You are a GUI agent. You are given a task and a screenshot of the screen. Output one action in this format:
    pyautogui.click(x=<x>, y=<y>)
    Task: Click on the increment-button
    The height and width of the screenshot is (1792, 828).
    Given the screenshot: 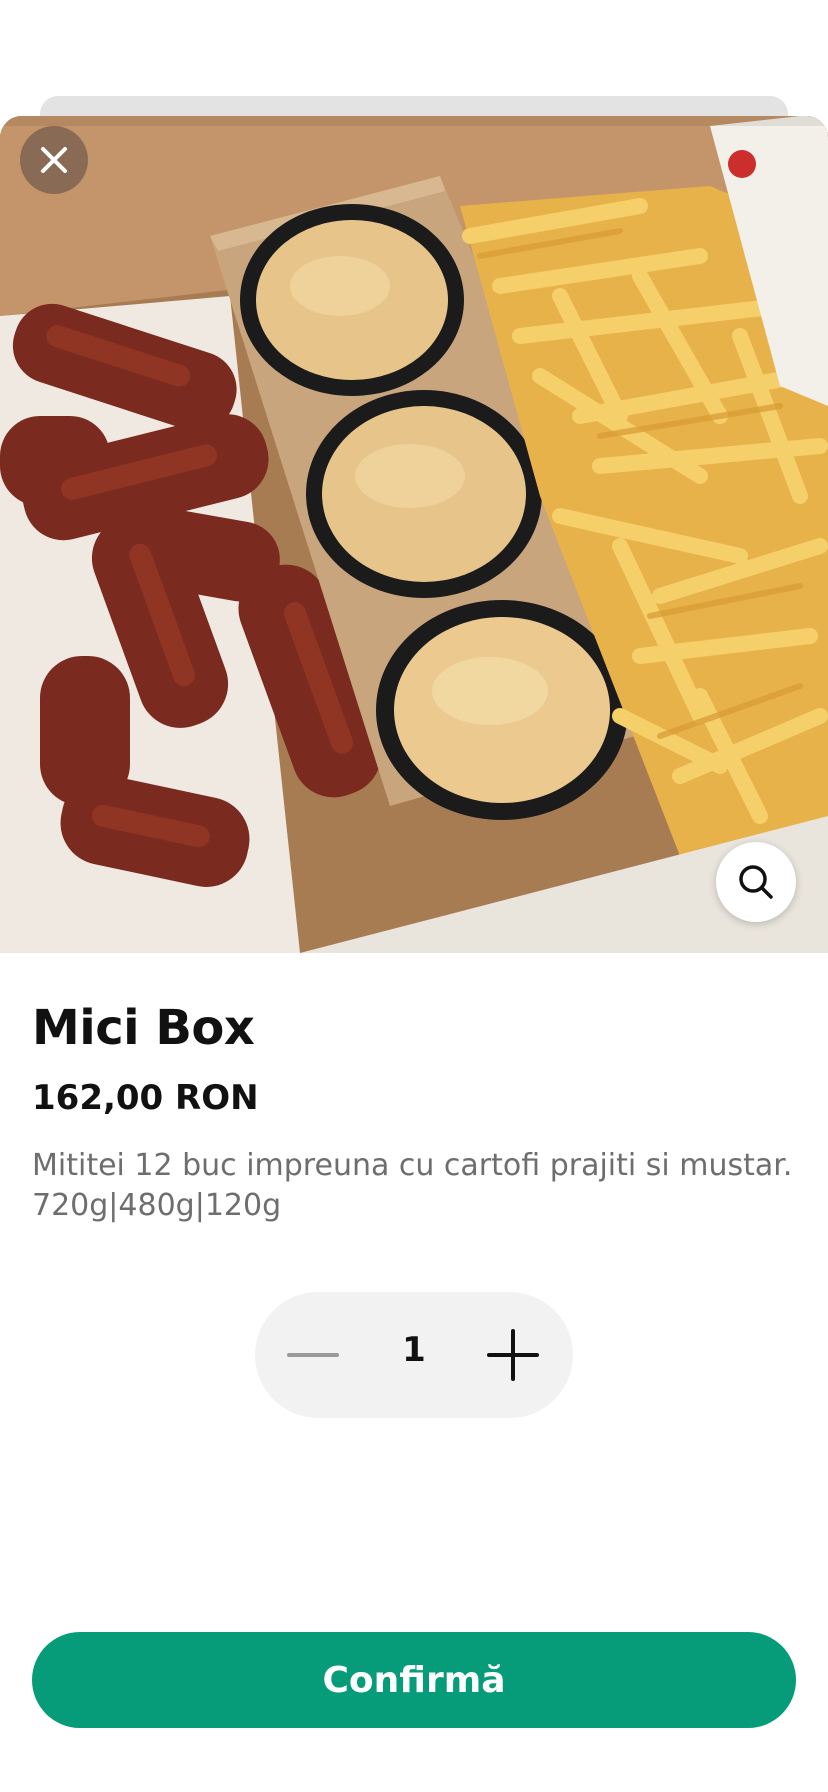 What is the action you would take?
    pyautogui.click(x=513, y=1355)
    